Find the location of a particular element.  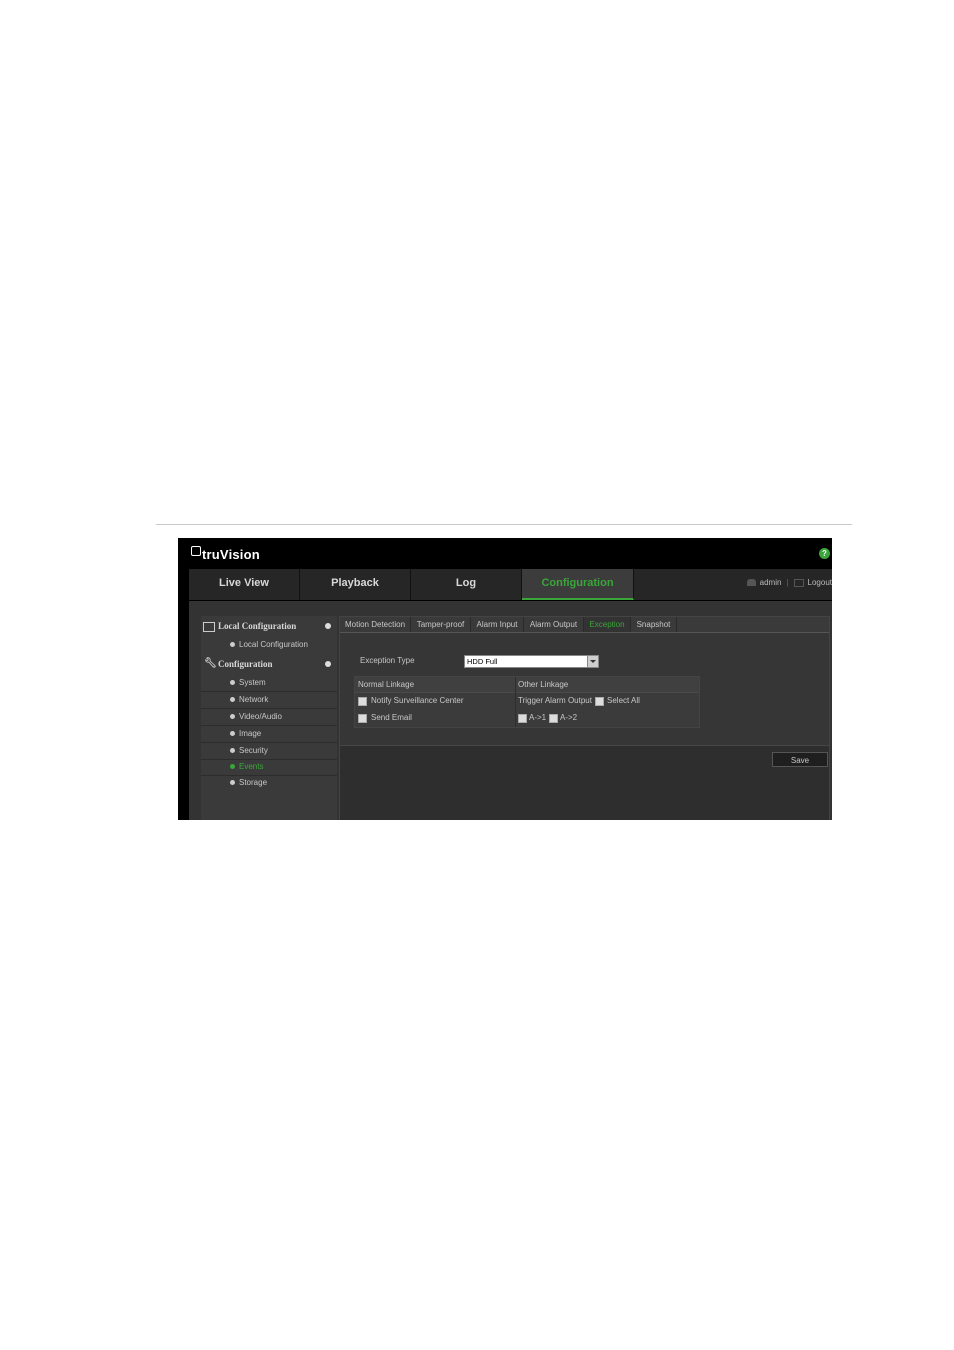

tab-snapshot: Snapshot is located at coordinates (654, 624).